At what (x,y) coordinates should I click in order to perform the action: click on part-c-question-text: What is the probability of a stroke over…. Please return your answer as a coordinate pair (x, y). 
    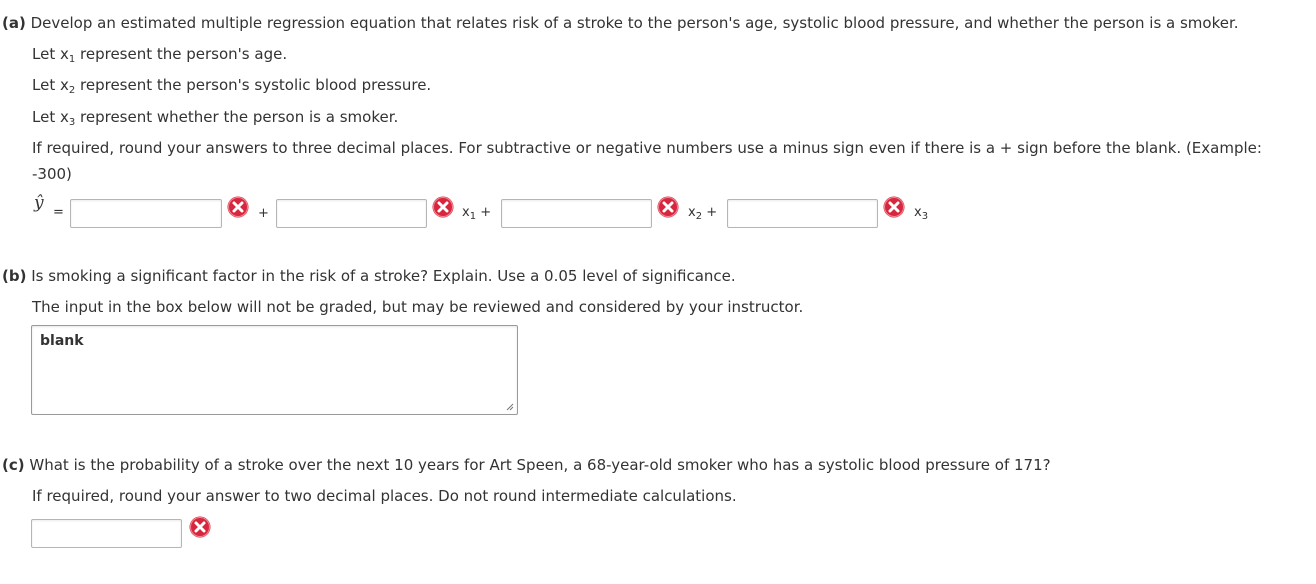
    Looking at the image, I should click on (540, 465).